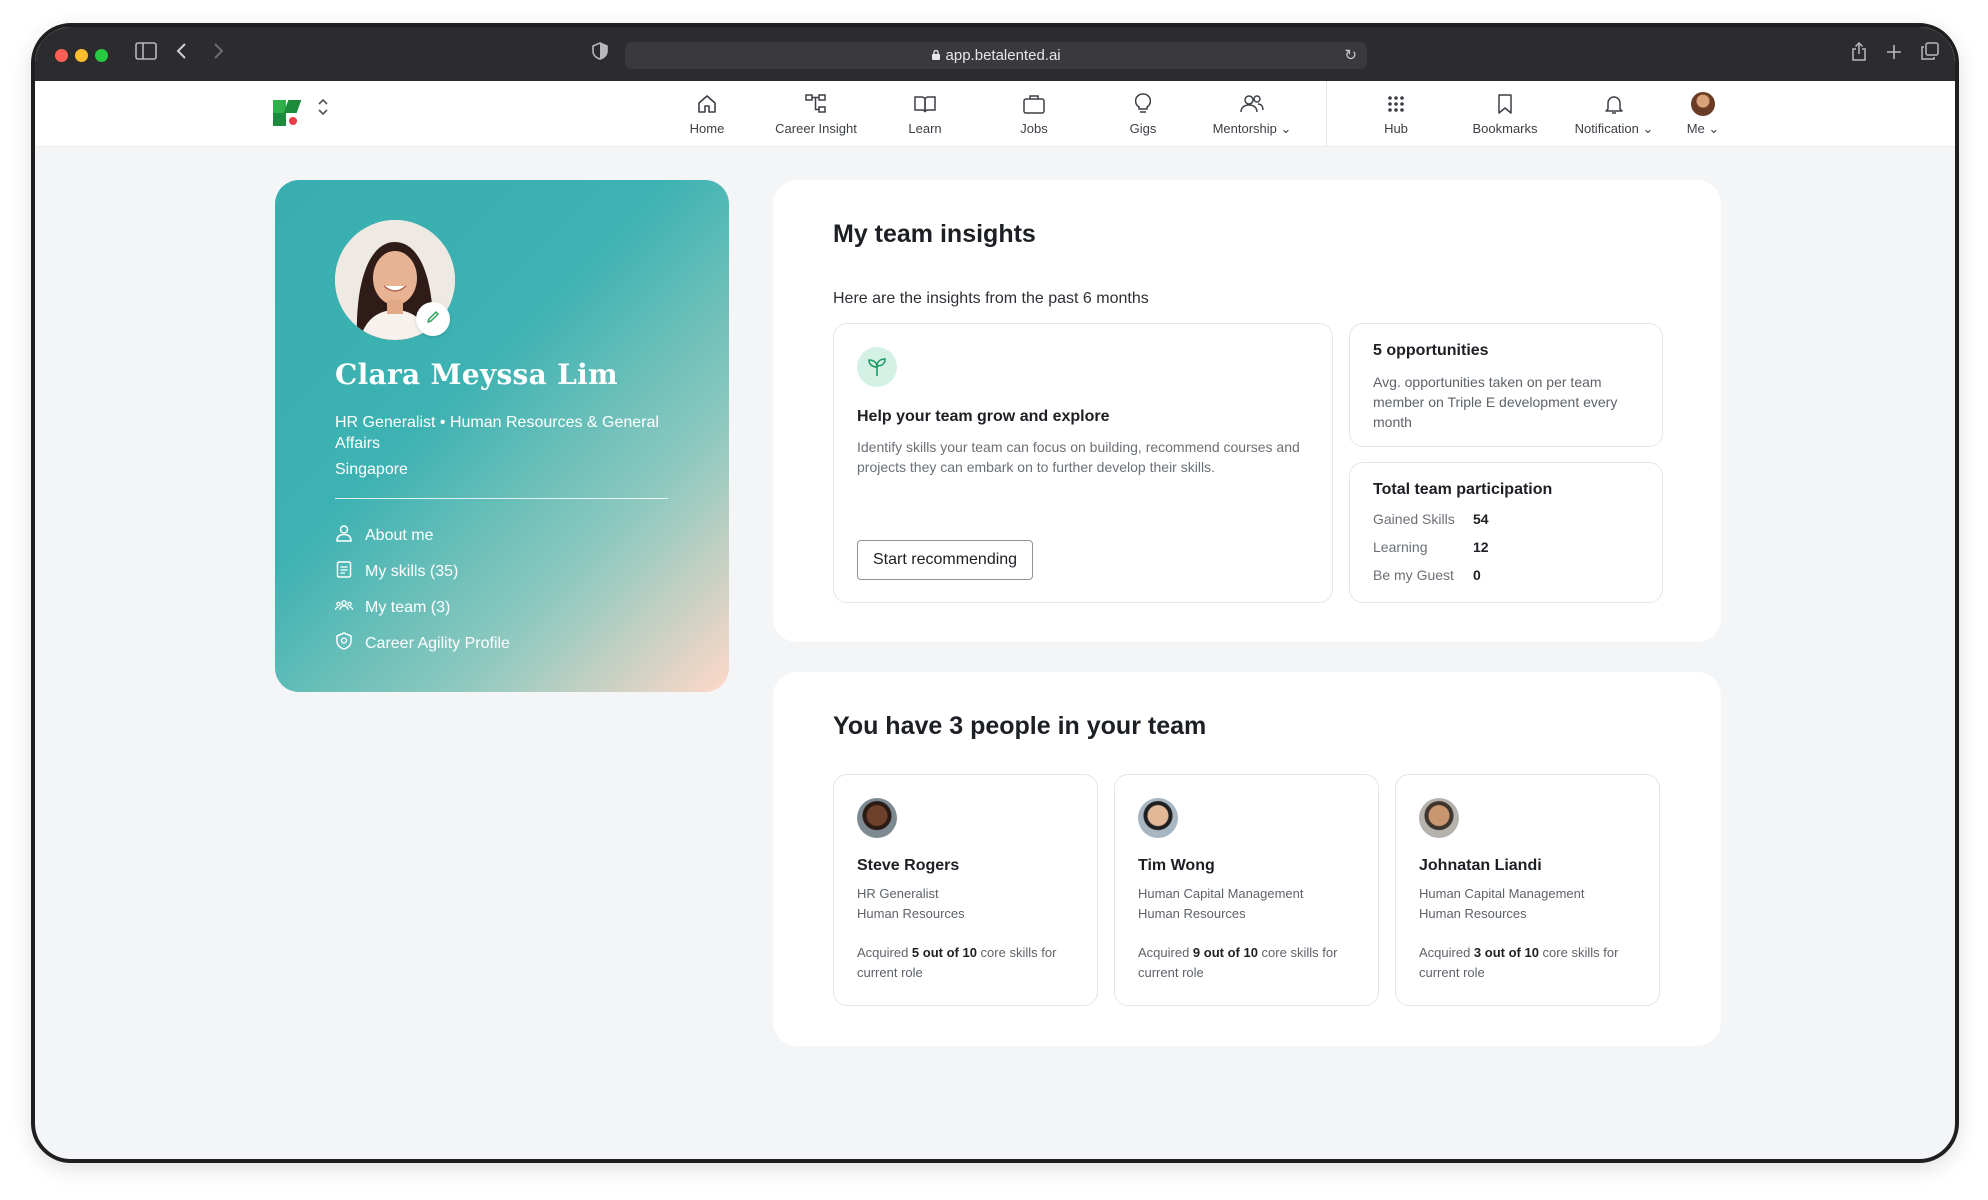 The height and width of the screenshot is (1200, 1988). I want to click on stat-label: Be my Guest, so click(1413, 575).